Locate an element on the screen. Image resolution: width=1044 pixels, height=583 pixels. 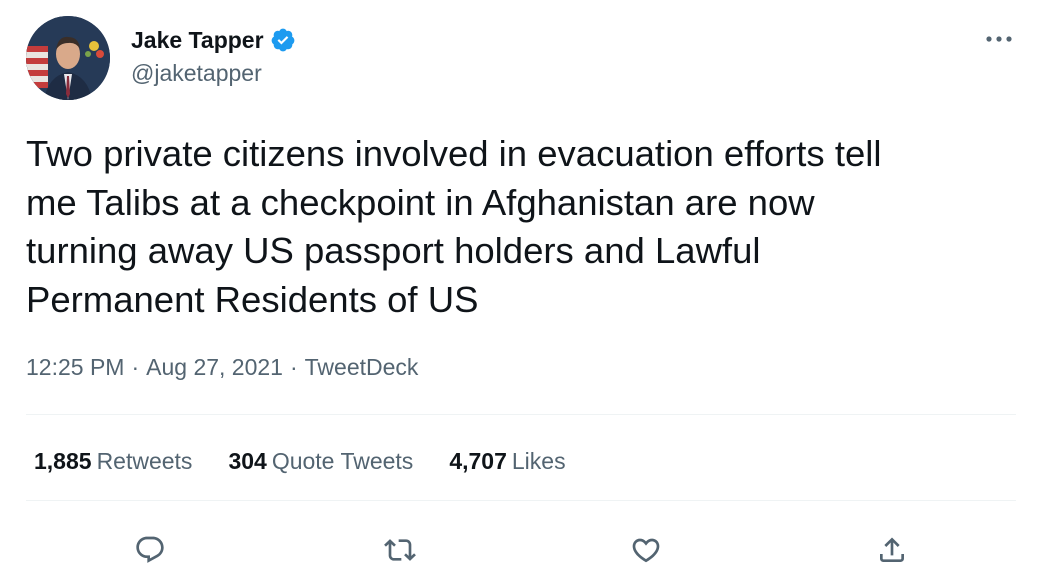
tweet-date: Aug 27, 2021 is located at coordinates (214, 367).